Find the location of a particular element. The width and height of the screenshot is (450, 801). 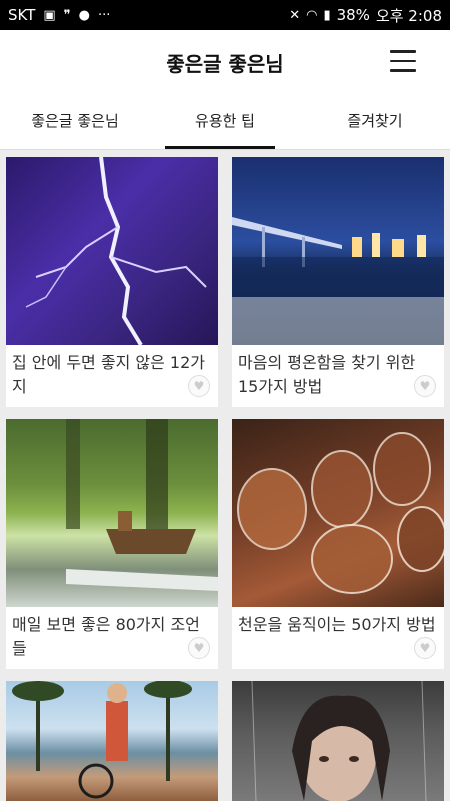

app-bar: 좋은글 좋은님 is located at coordinates (225, 62).